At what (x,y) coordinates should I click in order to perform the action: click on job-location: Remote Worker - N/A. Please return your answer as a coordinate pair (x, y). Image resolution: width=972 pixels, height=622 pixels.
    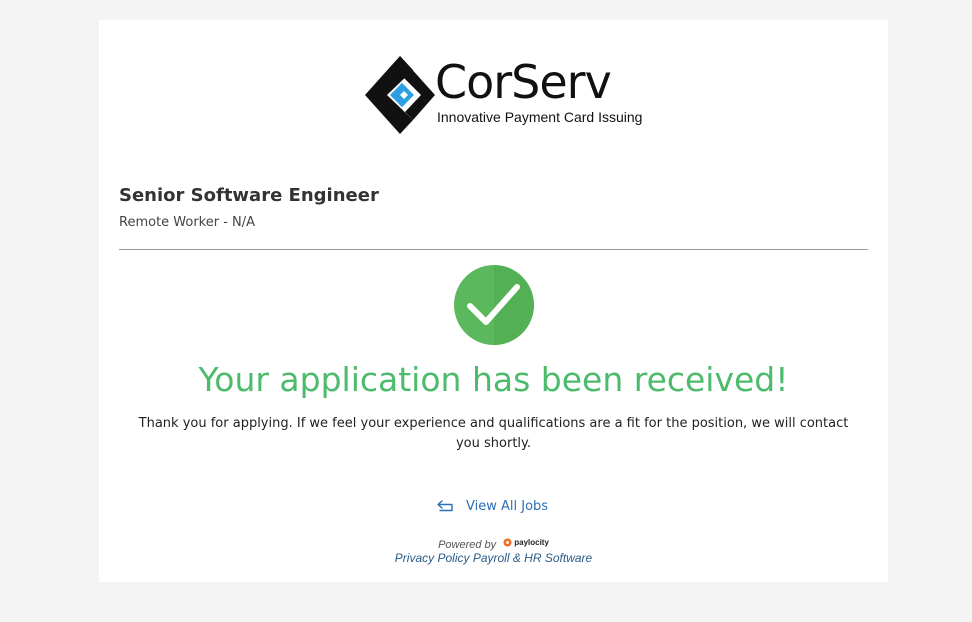
    Looking at the image, I should click on (187, 222).